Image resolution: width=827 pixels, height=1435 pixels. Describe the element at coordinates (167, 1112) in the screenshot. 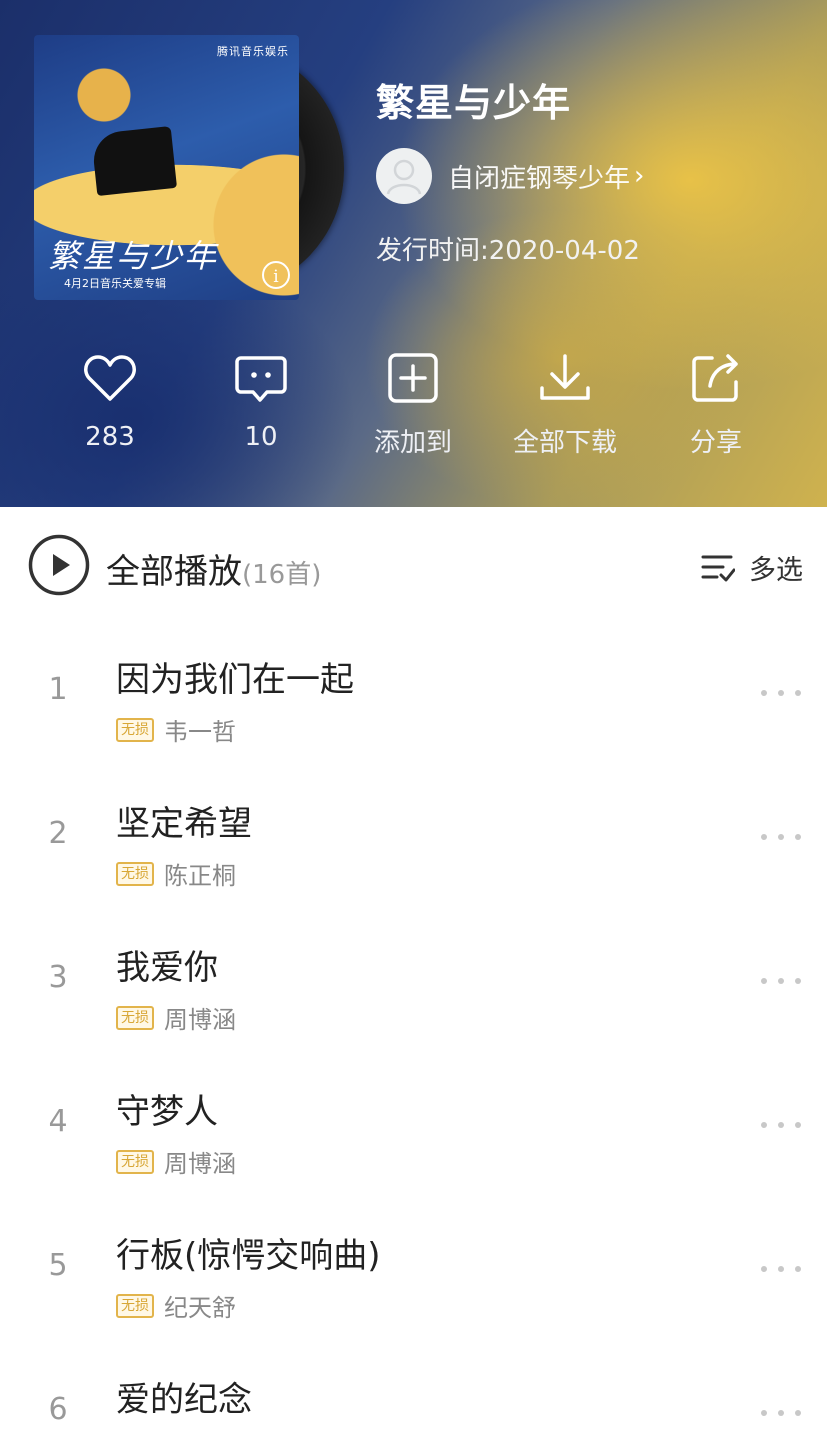

I see `song-title: 守梦人` at that location.